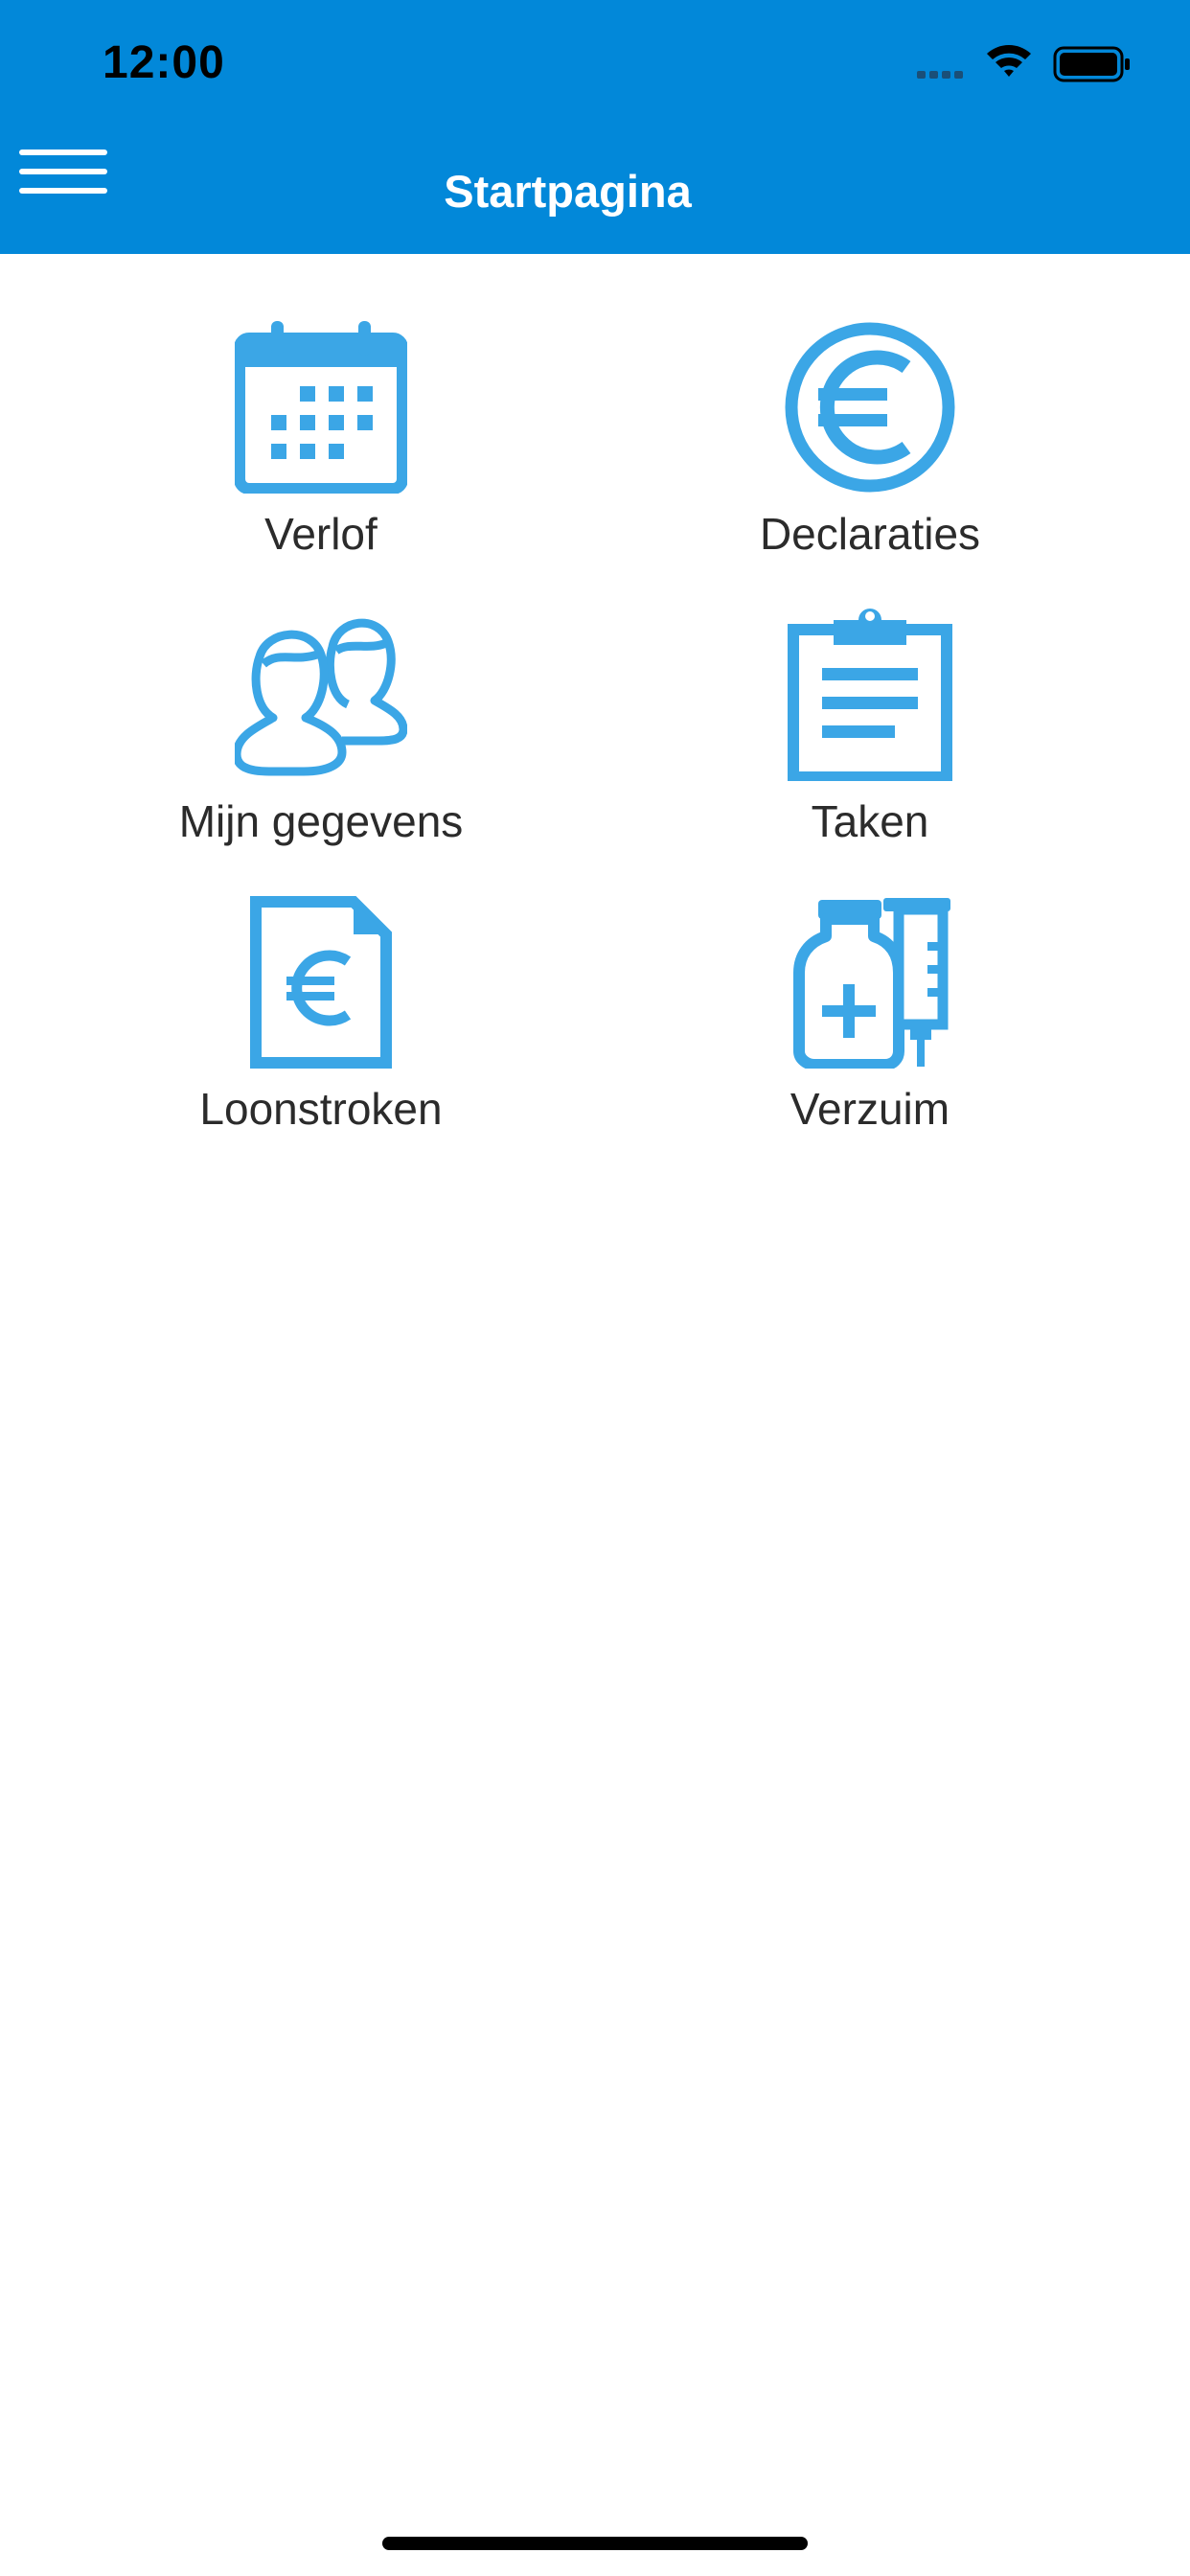  Describe the element at coordinates (870, 534) in the screenshot. I see `tile-label: Declaraties` at that location.